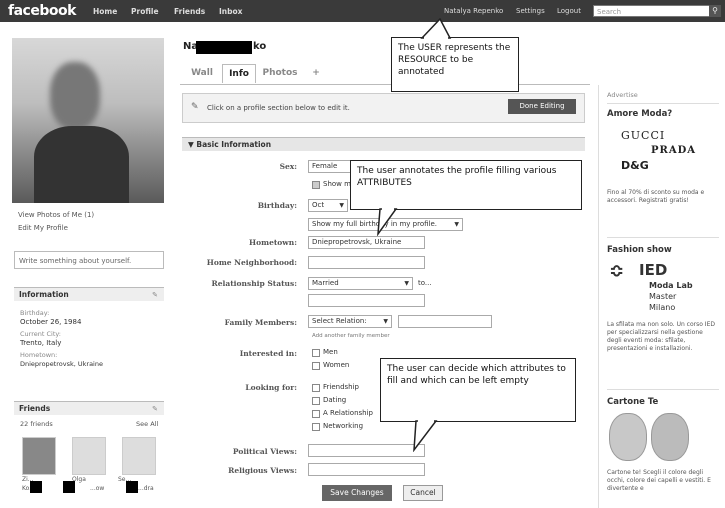  I want to click on city-value: Trento, Italy, so click(41, 343).